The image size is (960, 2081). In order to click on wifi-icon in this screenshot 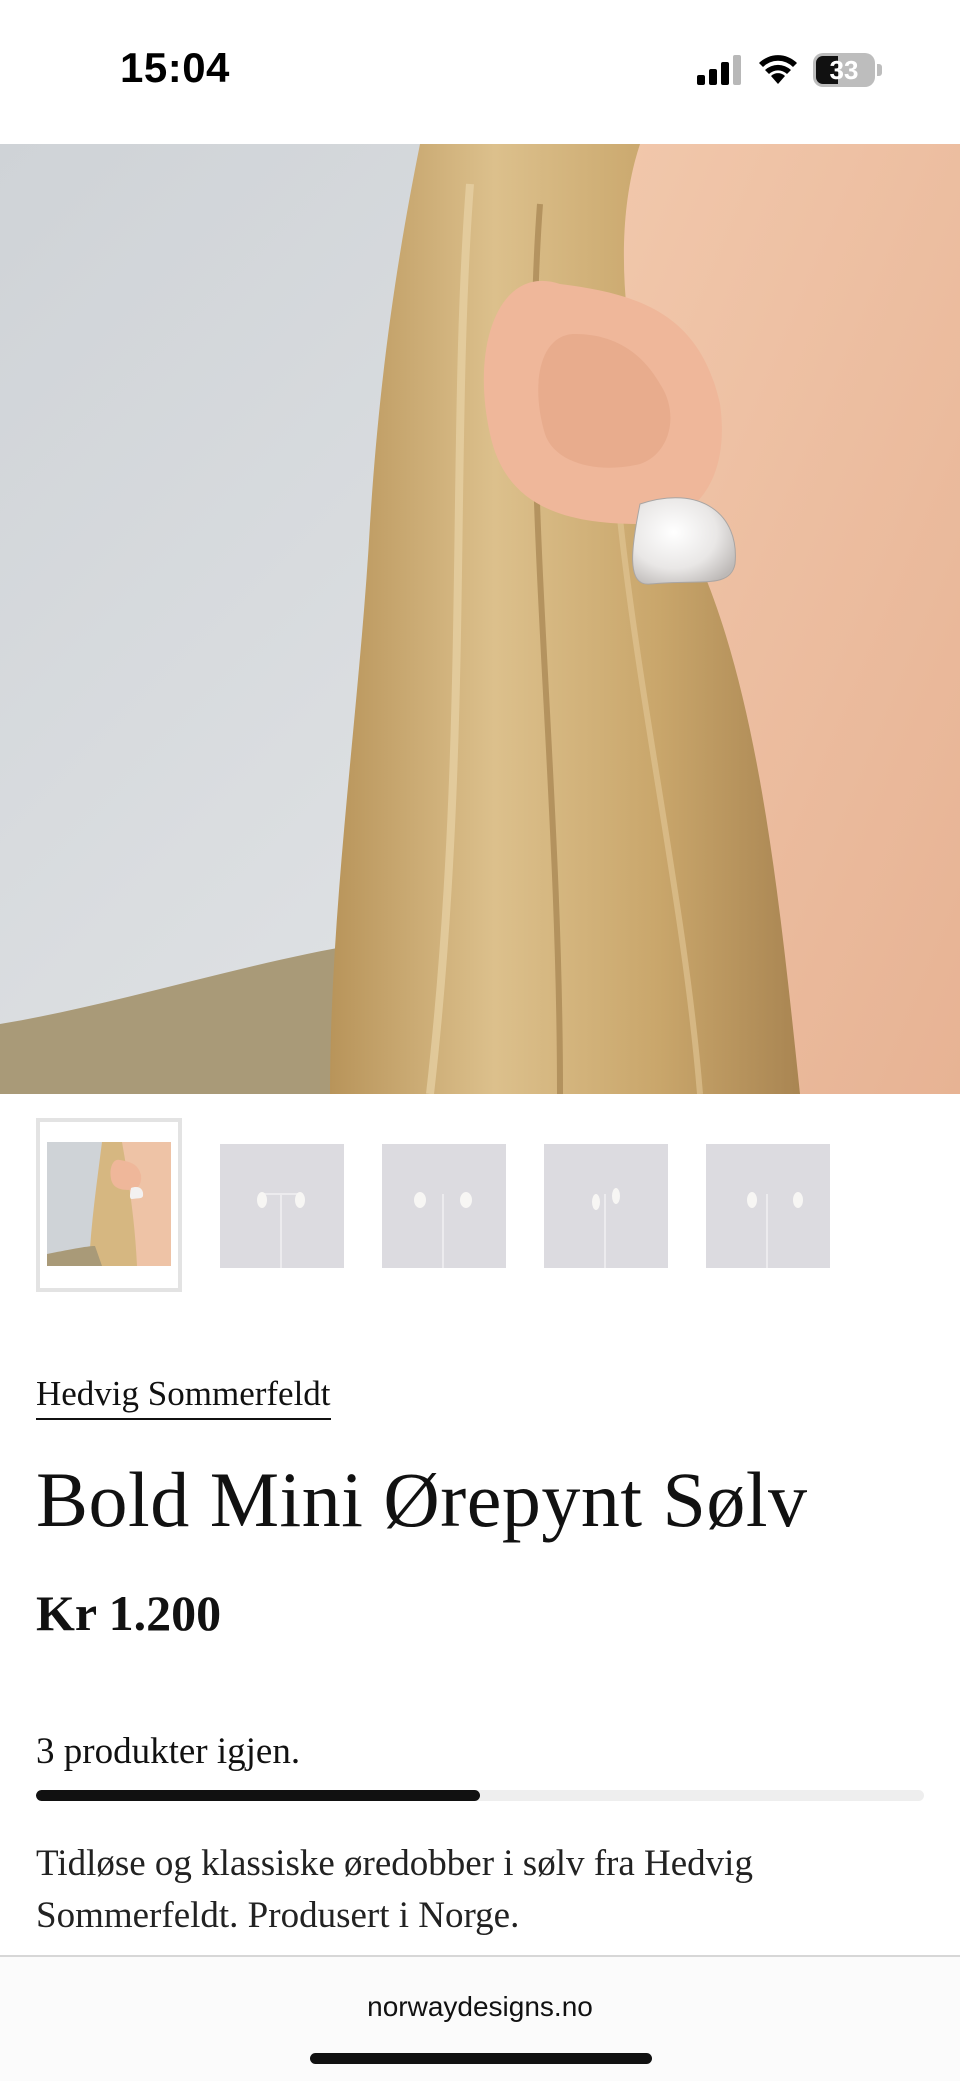, I will do `click(778, 69)`.